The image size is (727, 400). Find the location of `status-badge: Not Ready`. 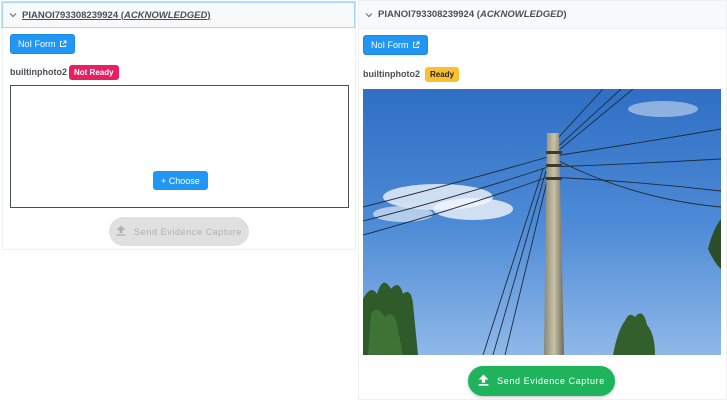

status-badge: Not Ready is located at coordinates (94, 72).